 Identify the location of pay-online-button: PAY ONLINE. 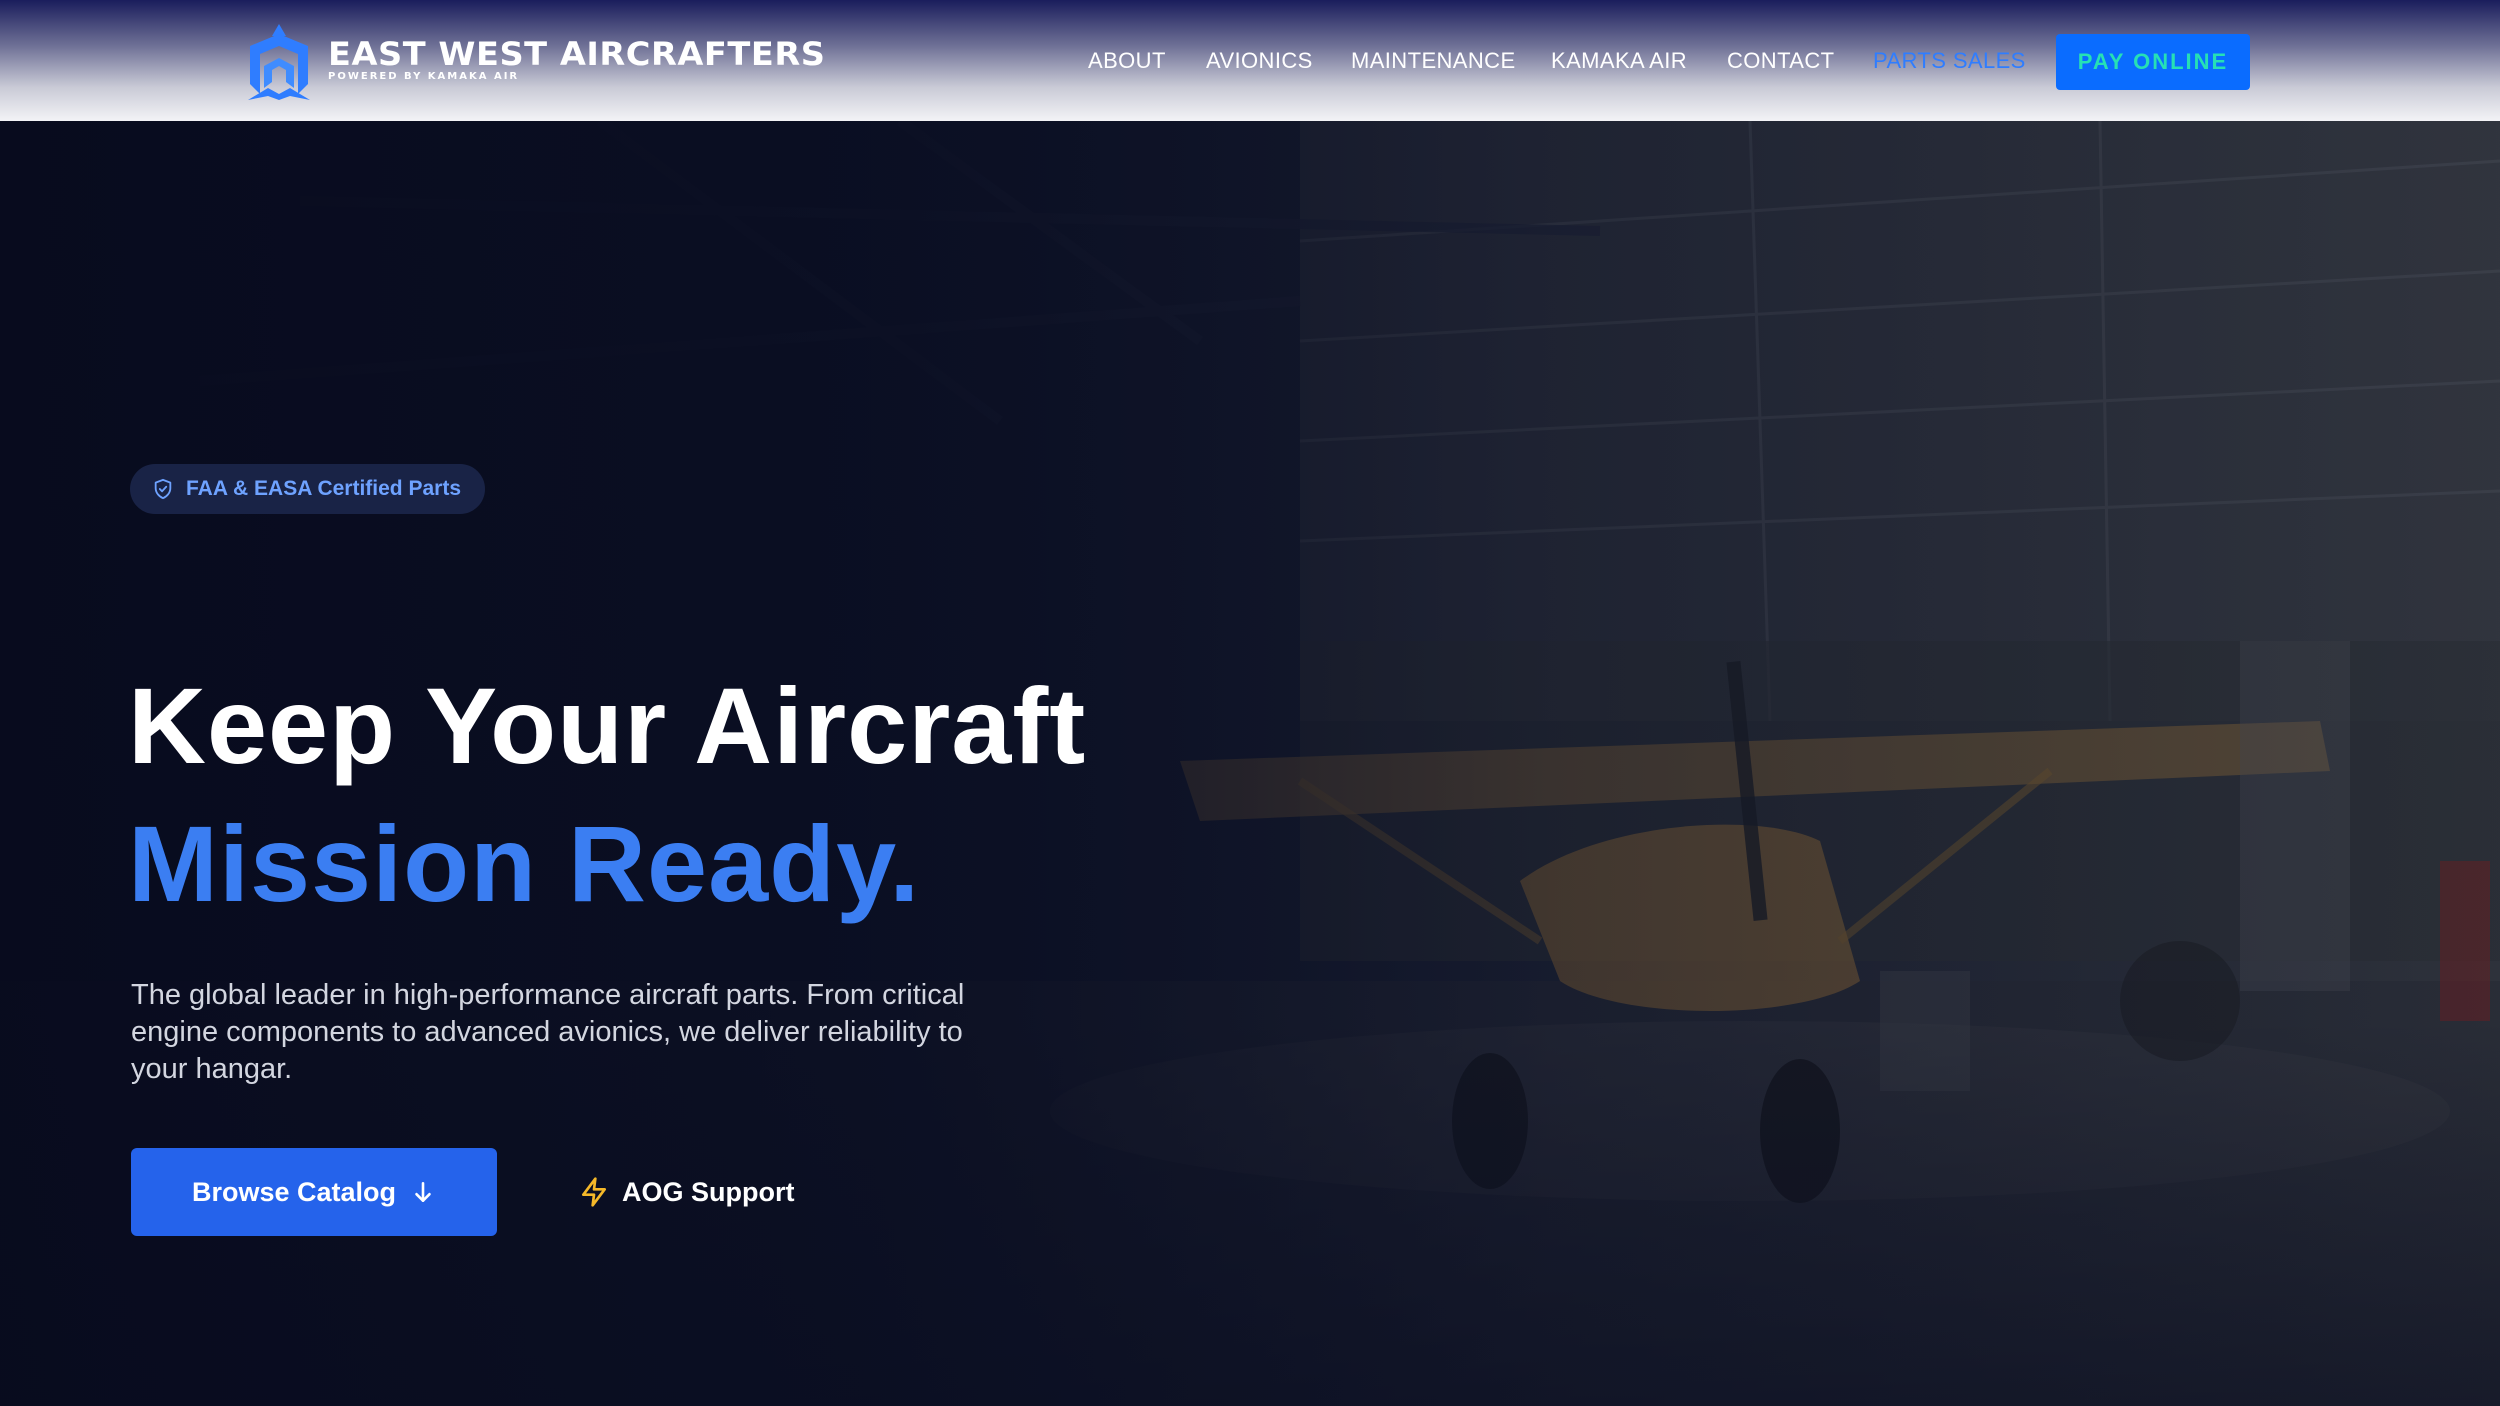
(2153, 62).